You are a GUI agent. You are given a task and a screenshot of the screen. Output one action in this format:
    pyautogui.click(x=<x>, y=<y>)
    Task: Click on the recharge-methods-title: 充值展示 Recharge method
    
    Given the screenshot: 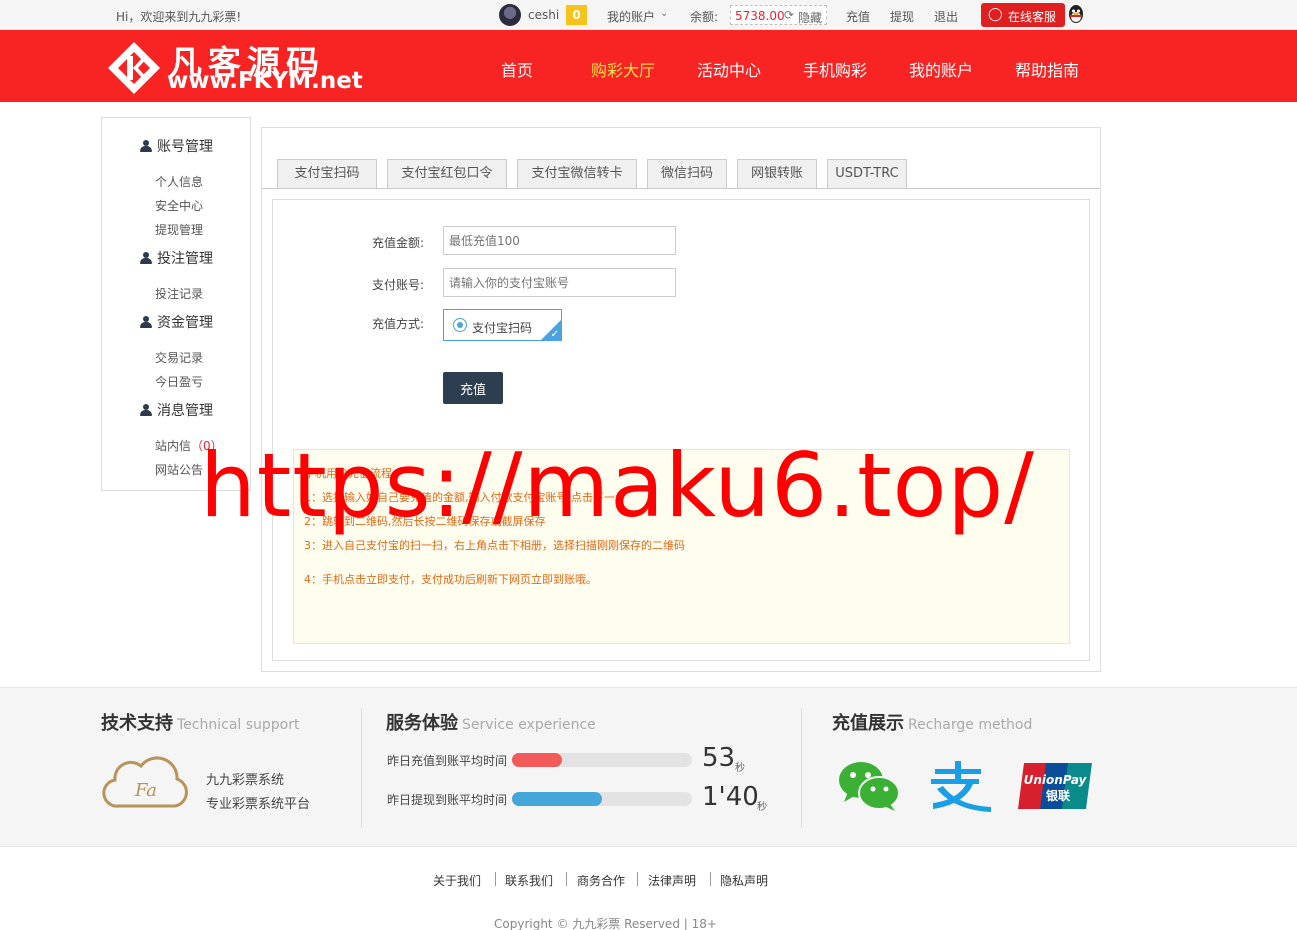 What is the action you would take?
    pyautogui.click(x=932, y=722)
    